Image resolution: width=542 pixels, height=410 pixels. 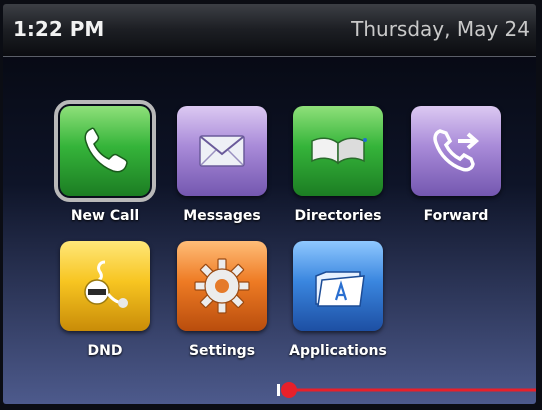 I want to click on dnd-button: DND, so click(x=105, y=303).